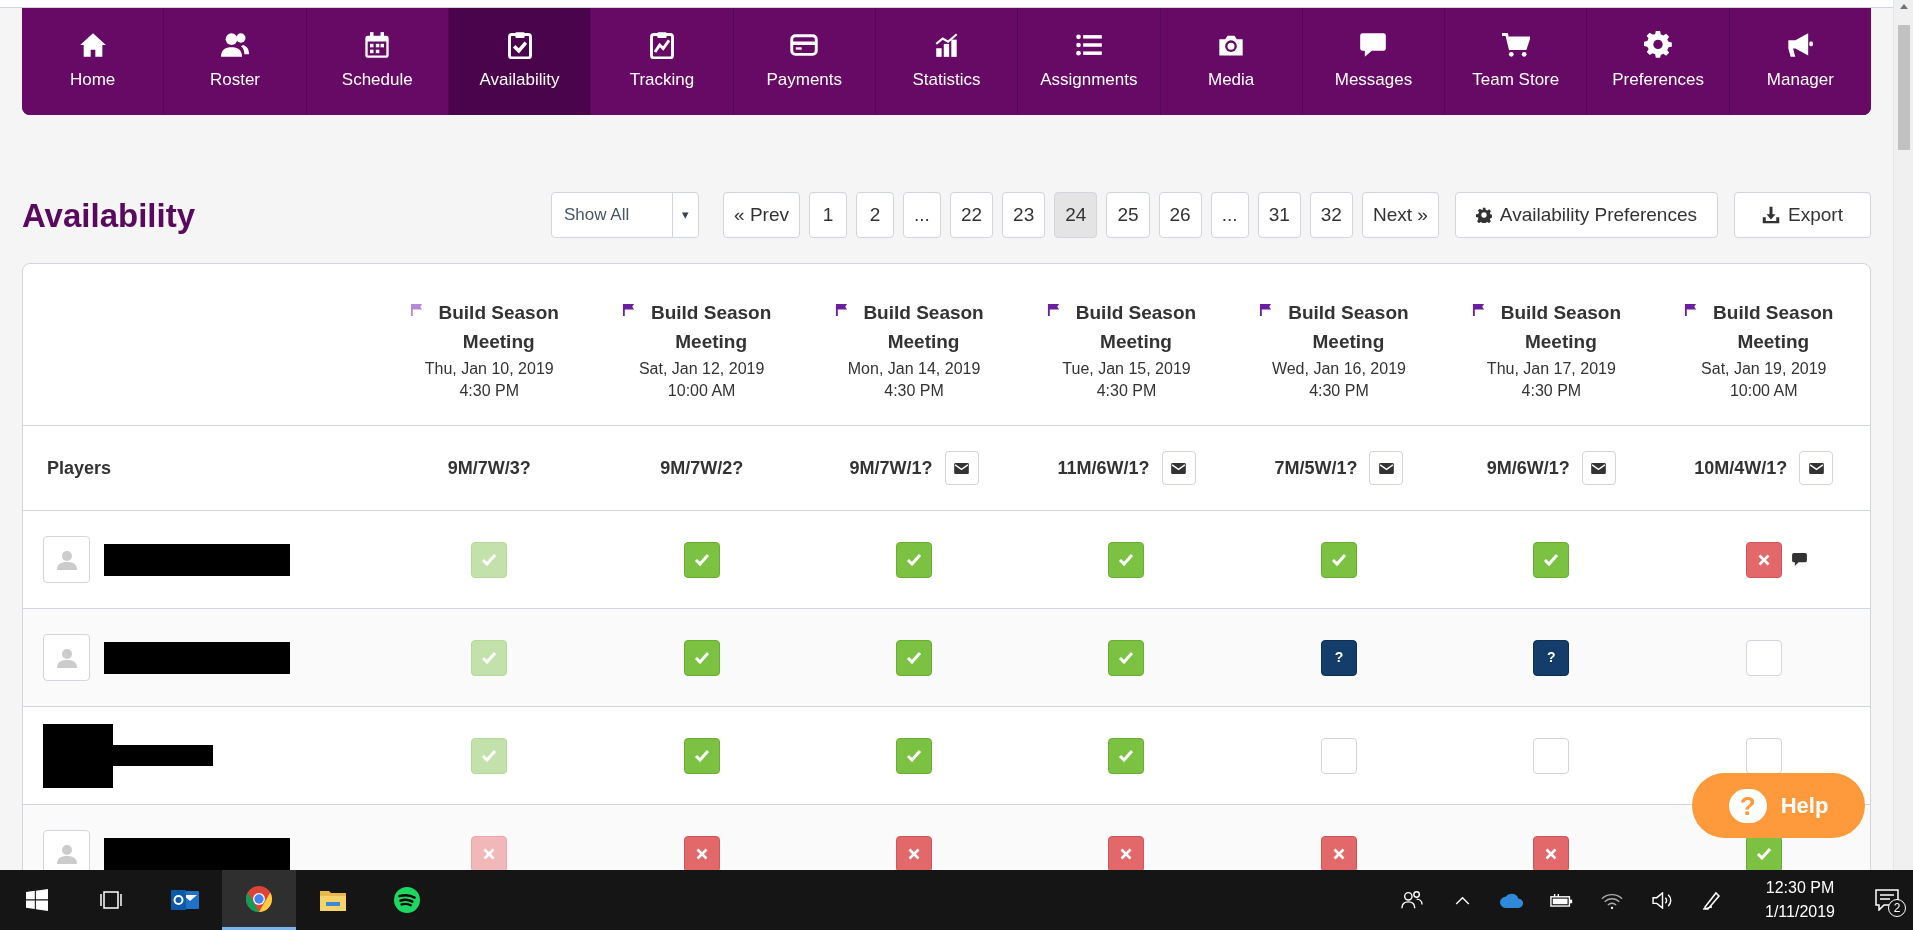  What do you see at coordinates (1528, 468) in the screenshot?
I see `attendance-count: 9M/6W/1?` at bounding box center [1528, 468].